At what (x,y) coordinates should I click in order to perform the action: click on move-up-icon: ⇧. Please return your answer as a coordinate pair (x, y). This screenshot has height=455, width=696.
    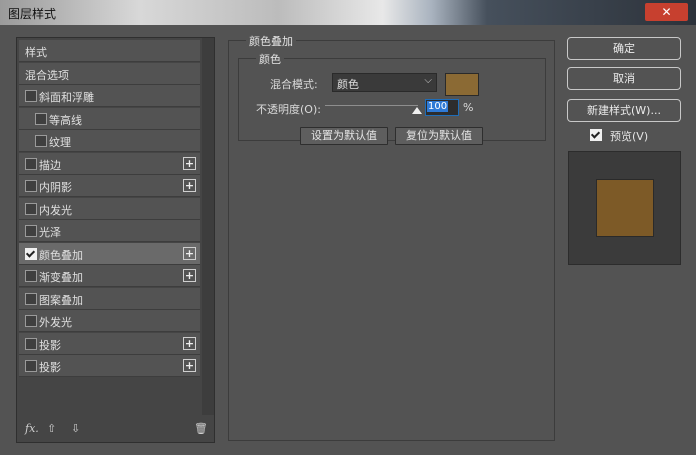
    Looking at the image, I should click on (51, 428).